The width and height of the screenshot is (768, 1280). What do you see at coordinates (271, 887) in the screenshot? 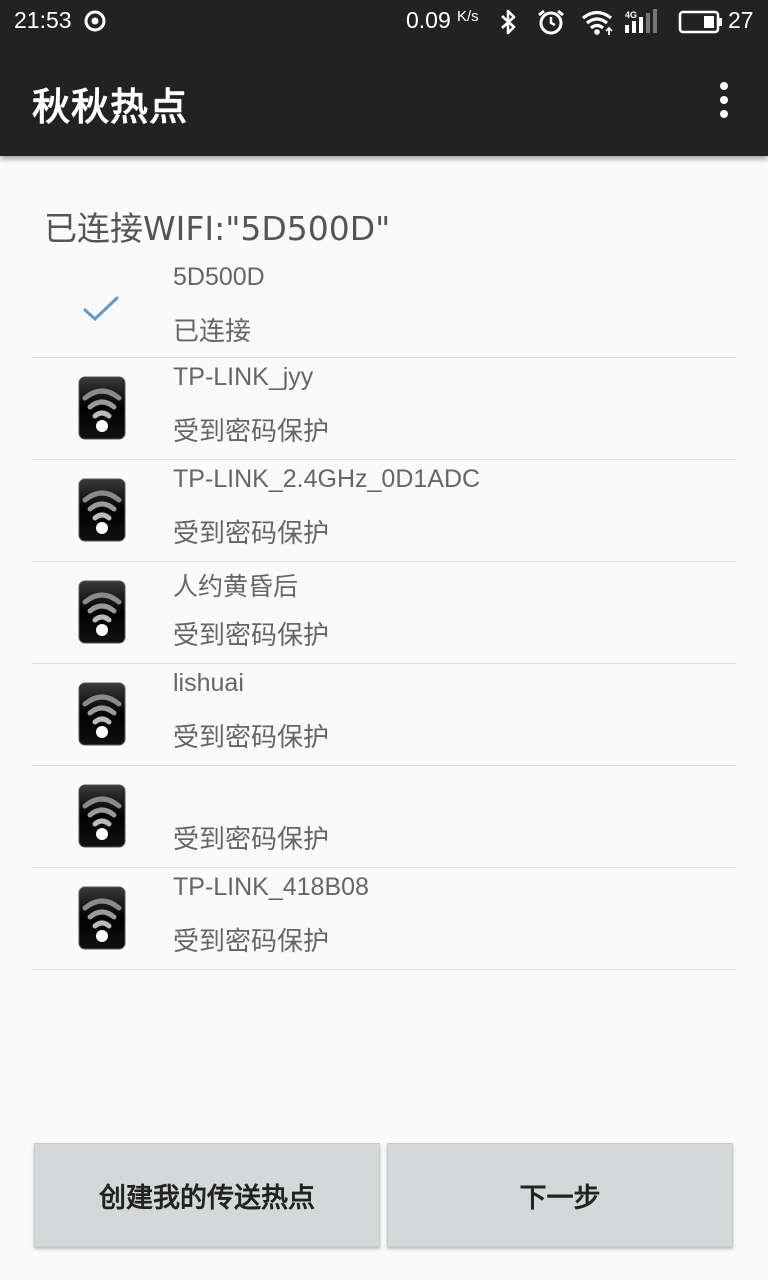
I see `wifi-ssid: TP-LINK_418B08` at bounding box center [271, 887].